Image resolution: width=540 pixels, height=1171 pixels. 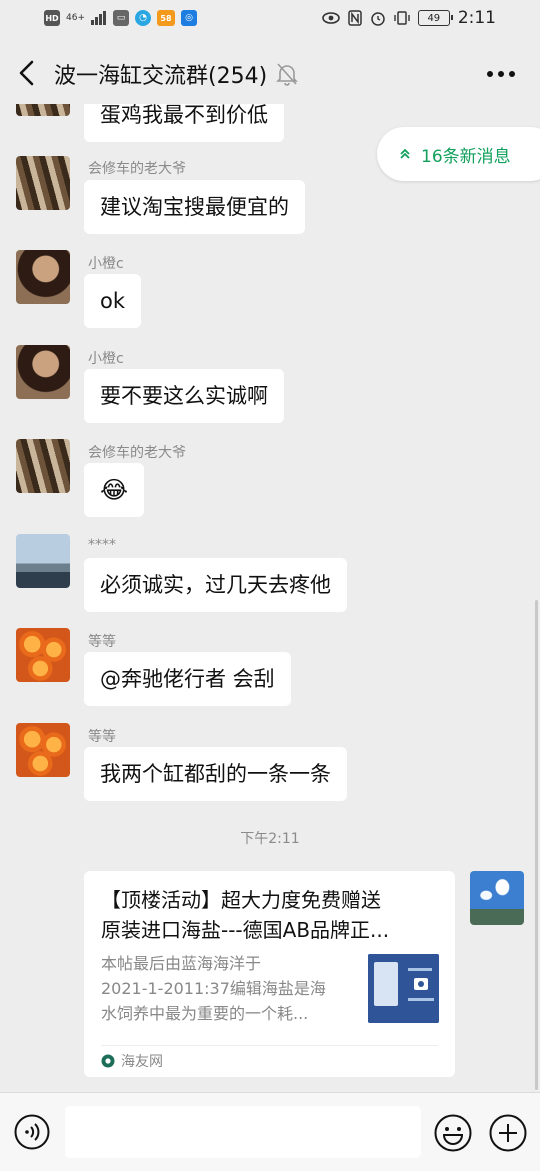 I want to click on message-item: 等等 我两个缸都刮的一条一条, so click(x=270, y=763).